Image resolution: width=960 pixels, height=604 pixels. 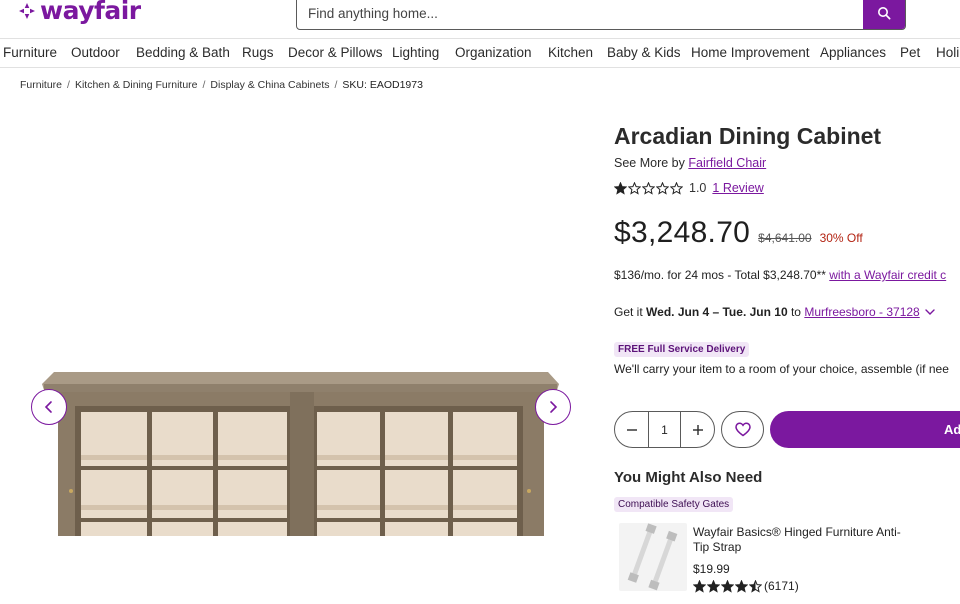 I want to click on wayfair-logo-icon, so click(x=27, y=11).